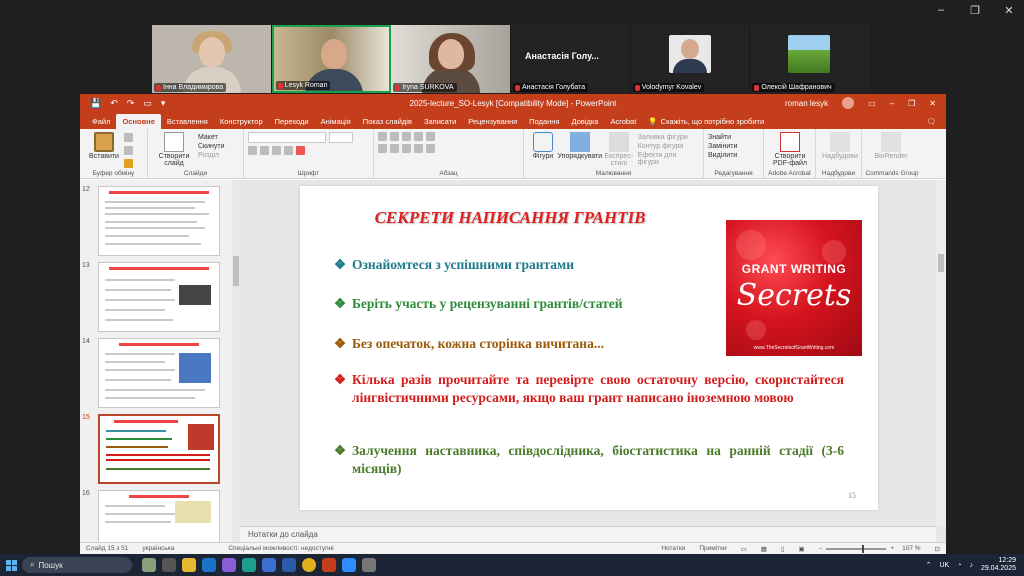 The image size is (1024, 576). Describe the element at coordinates (329, 565) in the screenshot. I see `powerpoint-icon` at that location.